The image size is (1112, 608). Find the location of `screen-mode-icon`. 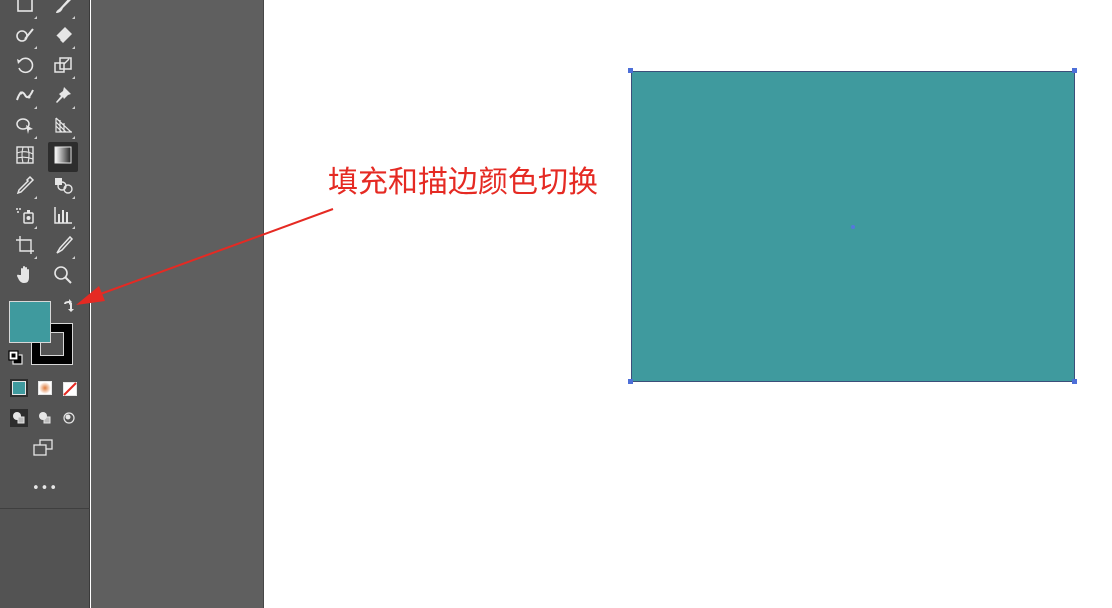

screen-mode-icon is located at coordinates (43, 450).